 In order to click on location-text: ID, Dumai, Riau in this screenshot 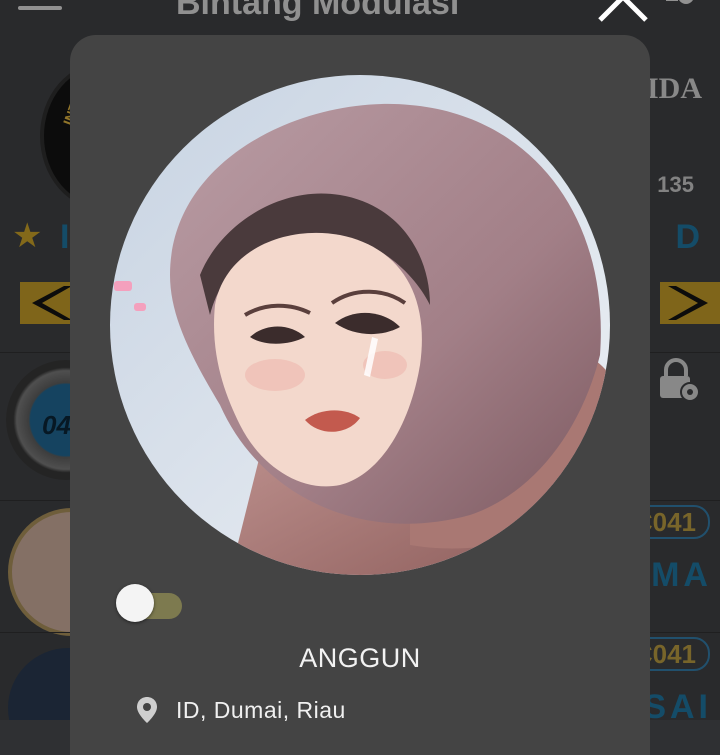, I will do `click(261, 709)`.